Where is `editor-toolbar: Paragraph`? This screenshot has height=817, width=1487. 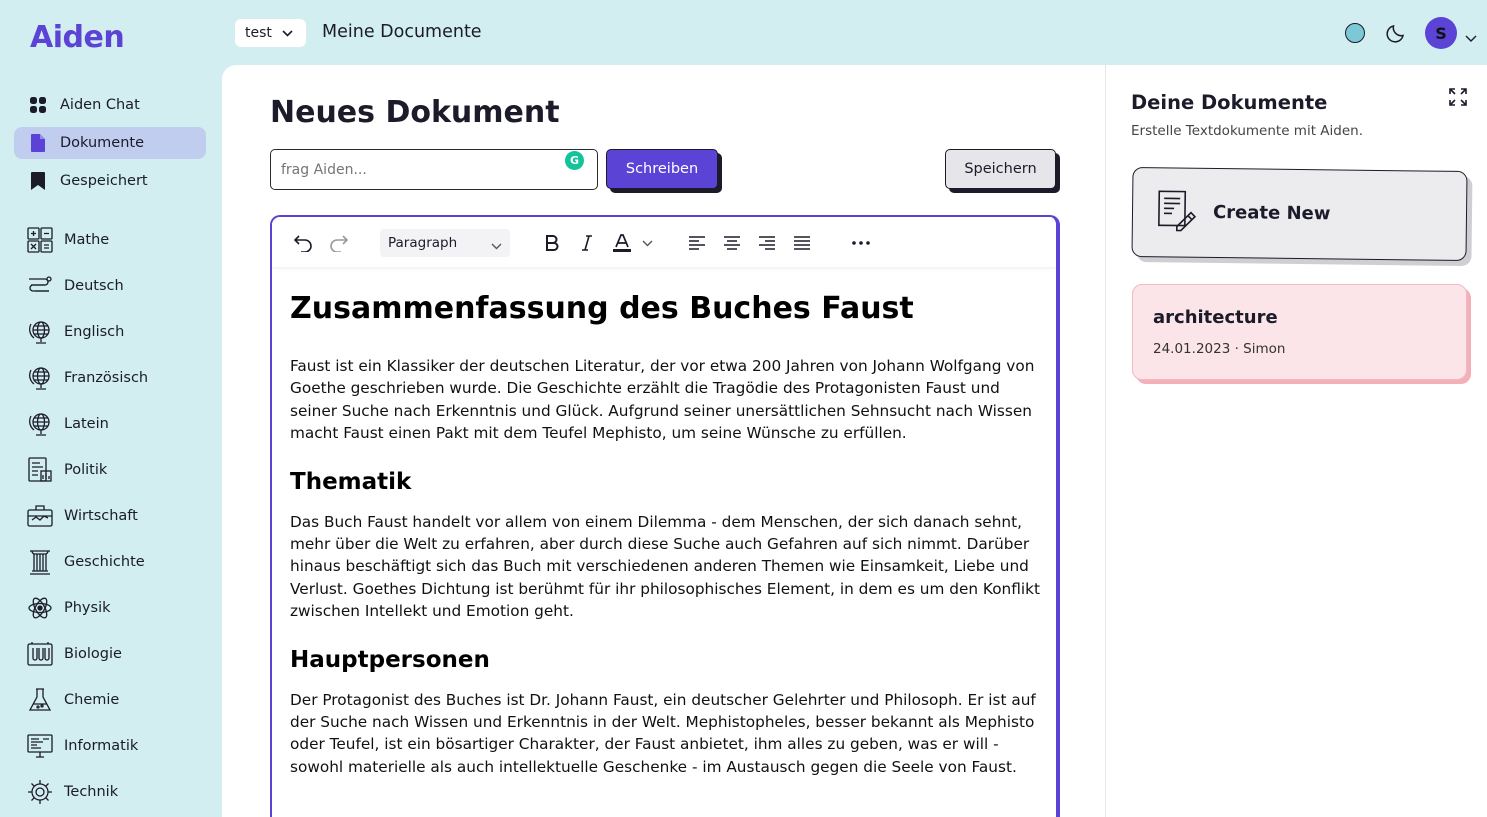
editor-toolbar: Paragraph is located at coordinates (664, 242).